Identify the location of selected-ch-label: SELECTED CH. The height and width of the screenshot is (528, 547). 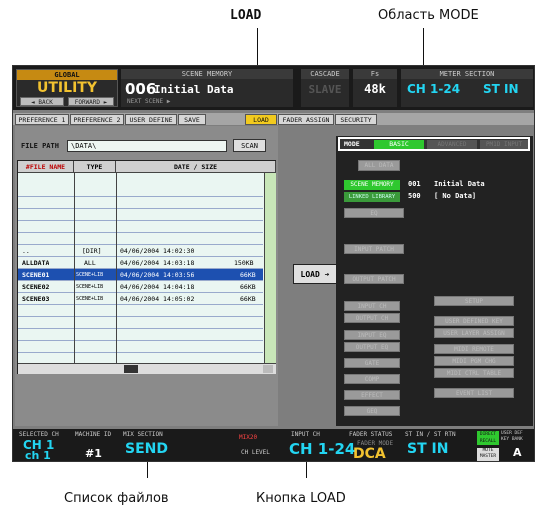
(39, 434).